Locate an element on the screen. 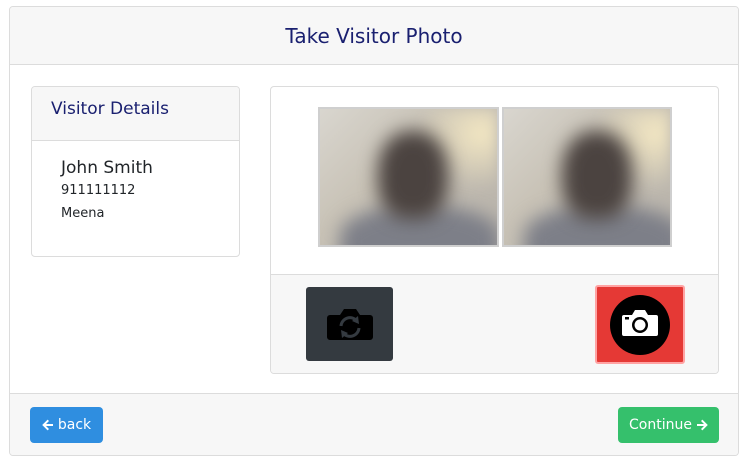  visitor-details-header: Visitor Details is located at coordinates (135, 114).